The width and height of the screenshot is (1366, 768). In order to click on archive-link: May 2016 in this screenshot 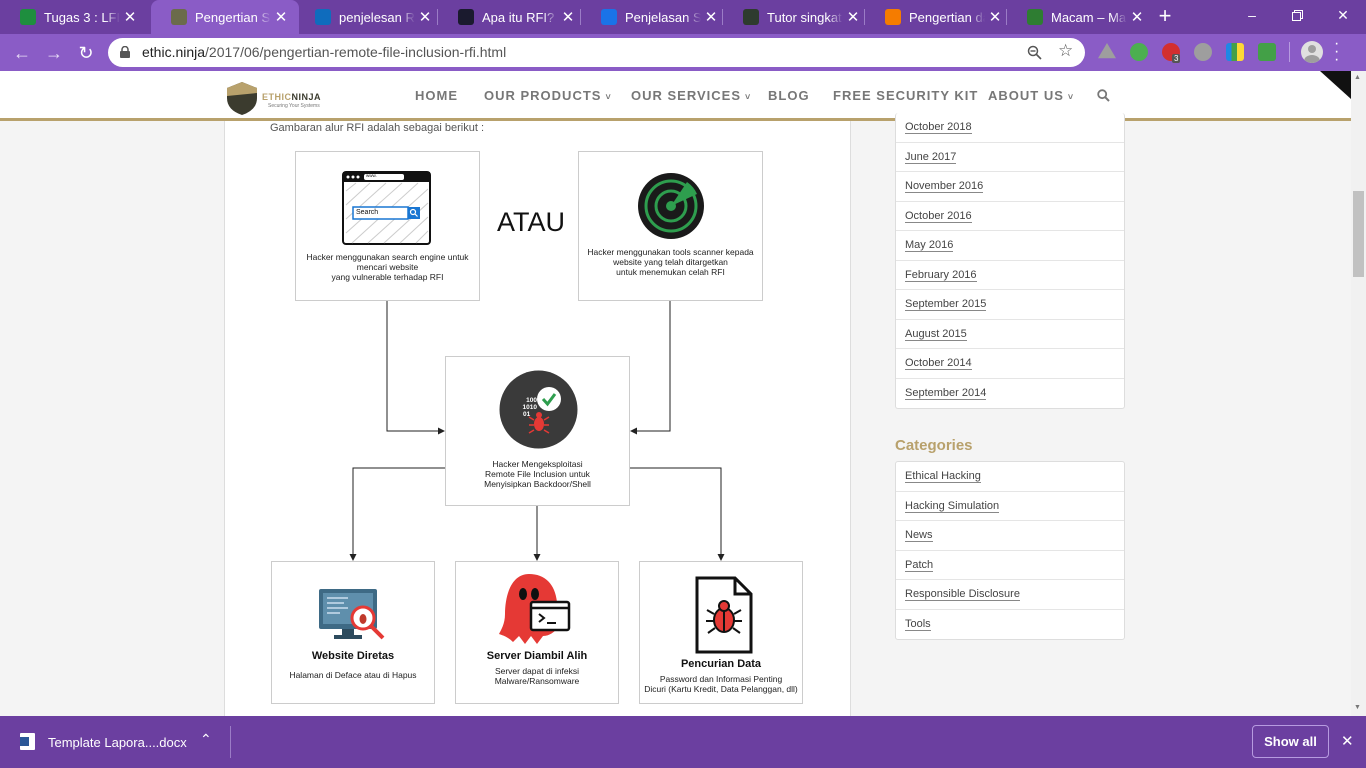, I will do `click(929, 245)`.